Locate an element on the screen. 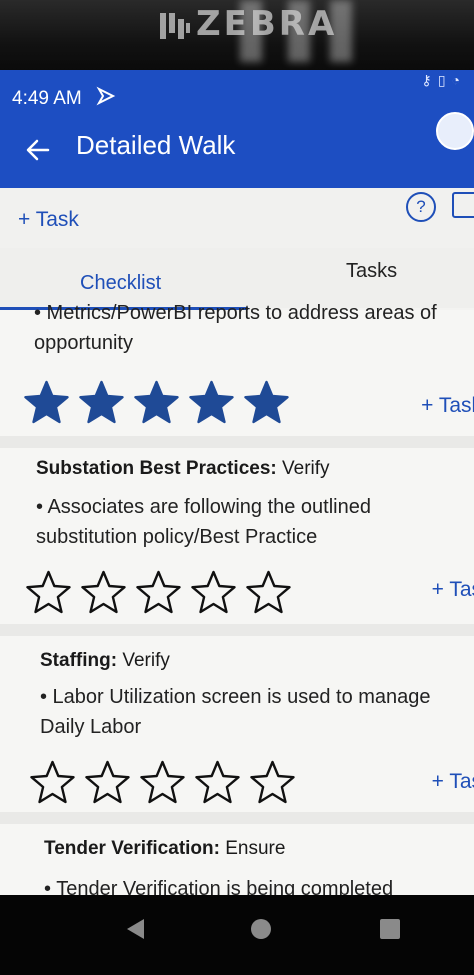  system-nav-bar is located at coordinates (237, 935).